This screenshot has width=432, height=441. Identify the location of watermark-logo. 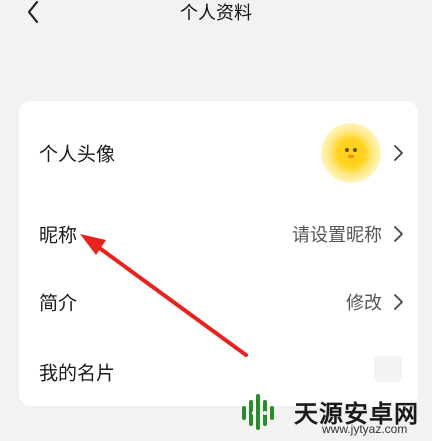
(258, 412).